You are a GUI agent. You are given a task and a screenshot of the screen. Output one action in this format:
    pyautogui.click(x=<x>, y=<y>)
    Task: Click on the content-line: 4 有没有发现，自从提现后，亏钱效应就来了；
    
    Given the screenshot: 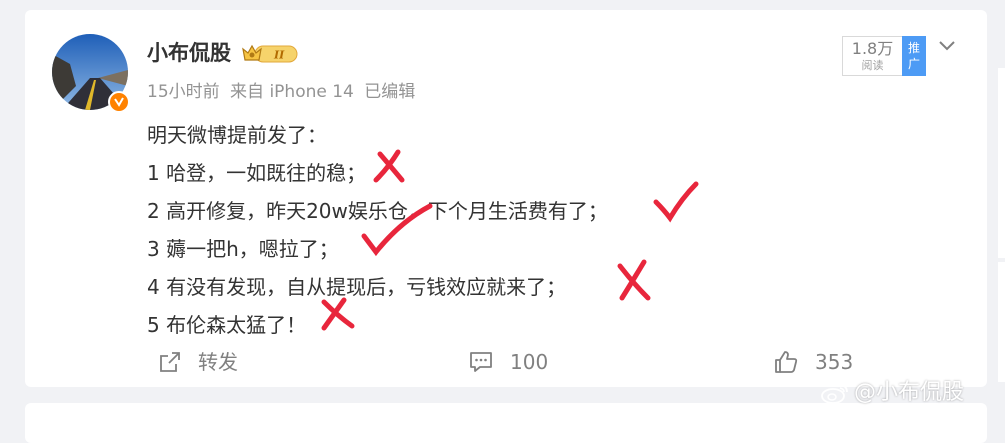 What is the action you would take?
    pyautogui.click(x=357, y=287)
    